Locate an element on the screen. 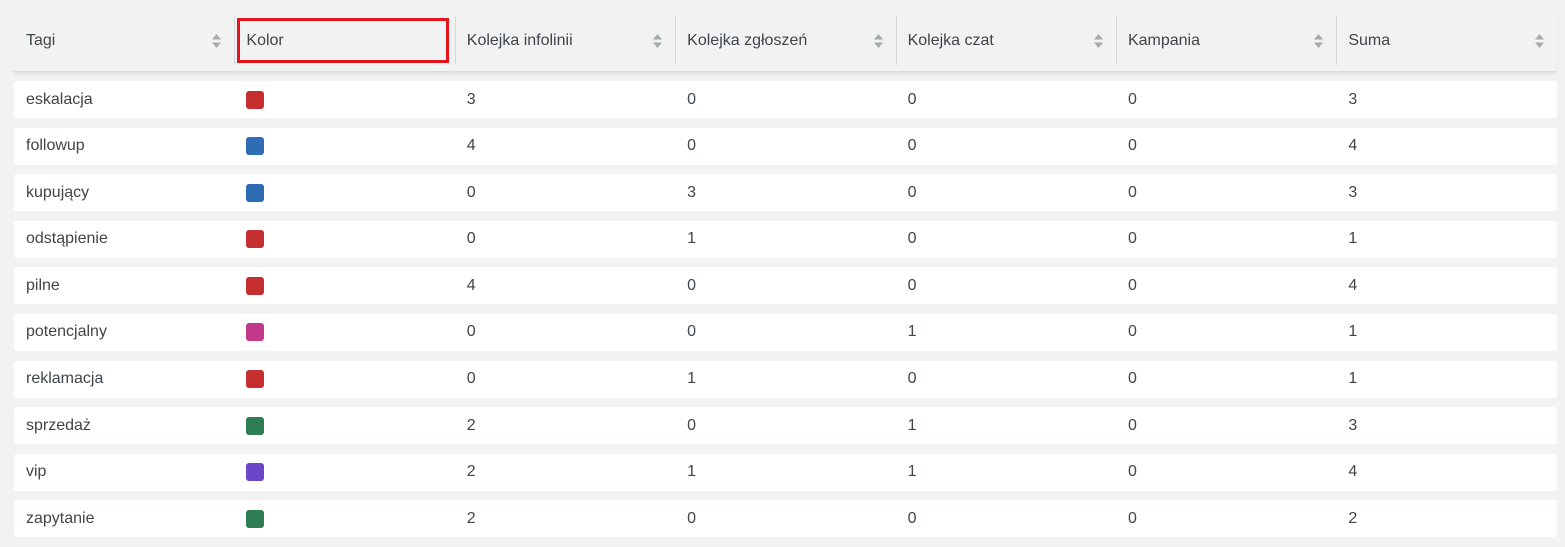 Image resolution: width=1565 pixels, height=547 pixels. table-row: potencjalny 0 0 1 0 1 is located at coordinates (785, 332).